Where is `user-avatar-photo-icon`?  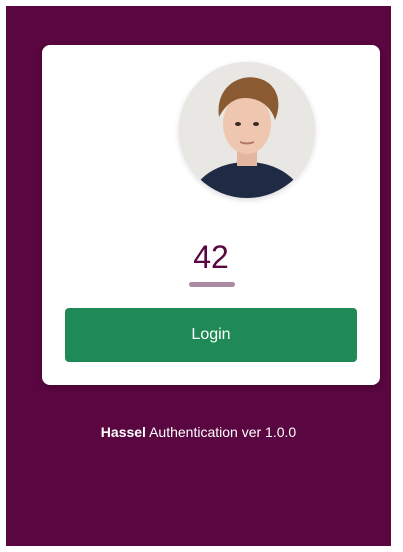 user-avatar-photo-icon is located at coordinates (247, 130).